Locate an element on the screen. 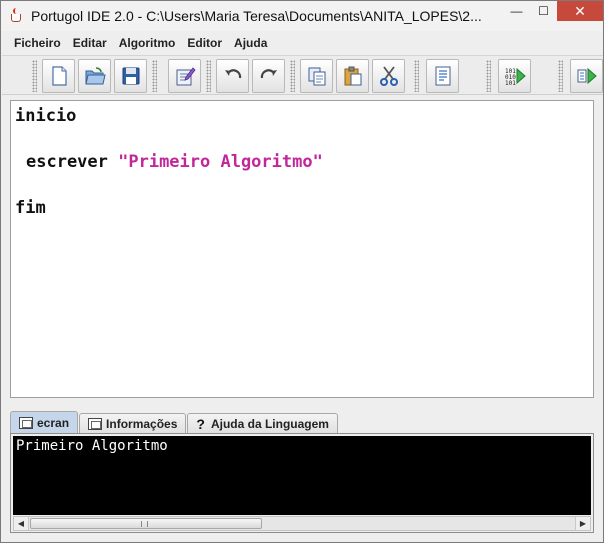 The image size is (604, 543). scrollbar-thumb is located at coordinates (146, 523).